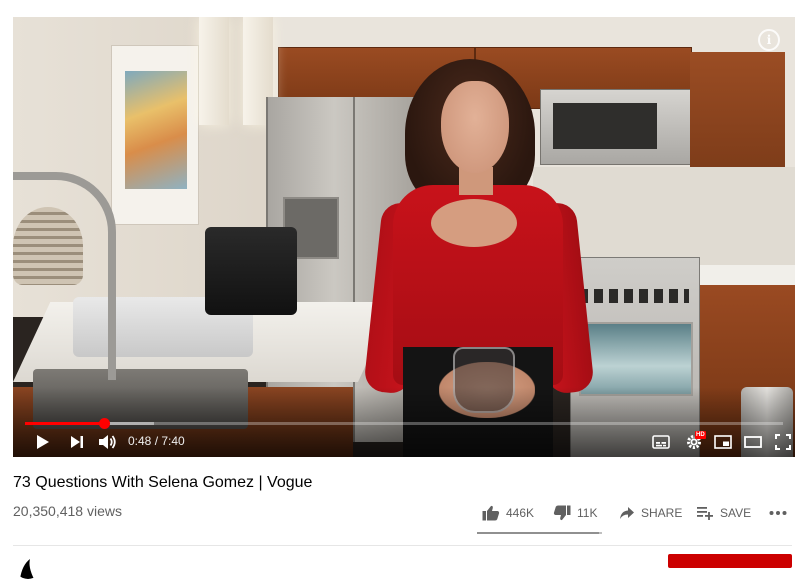 The width and height of the screenshot is (800, 579). Describe the element at coordinates (700, 435) in the screenshot. I see `hd-badge: HD` at that location.